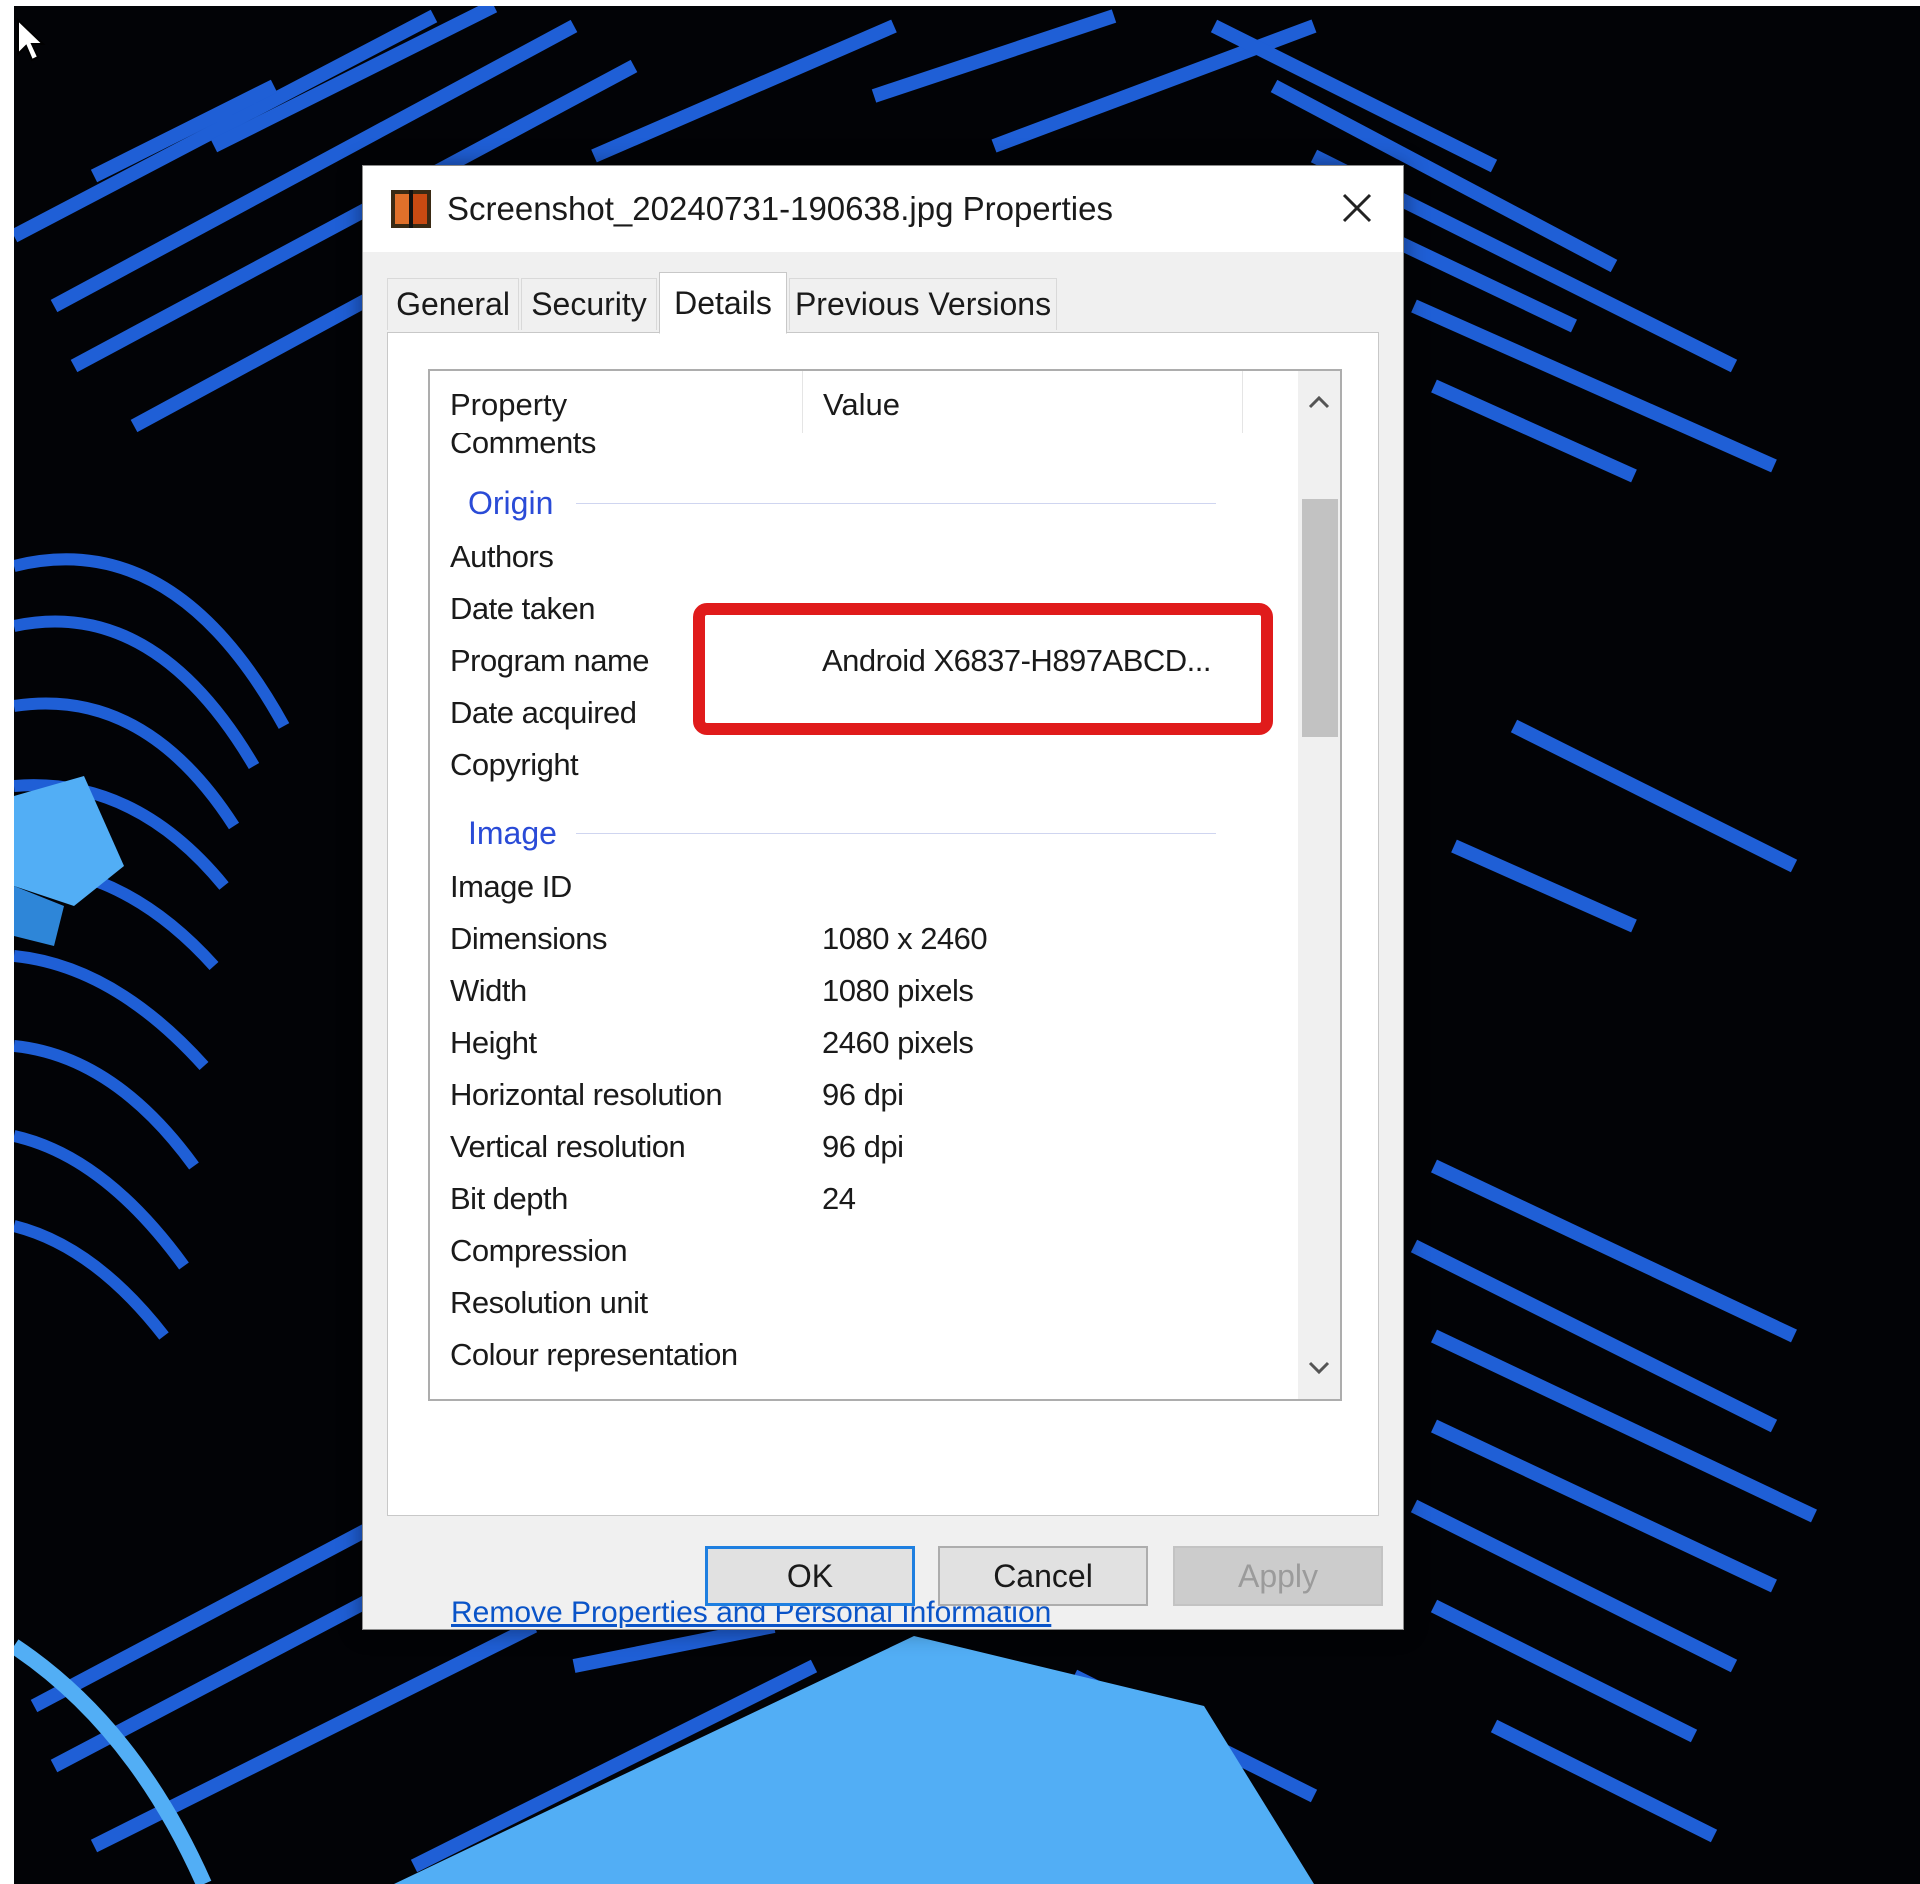 The image size is (1920, 1884). I want to click on property-name: Dimensions, so click(528, 938).